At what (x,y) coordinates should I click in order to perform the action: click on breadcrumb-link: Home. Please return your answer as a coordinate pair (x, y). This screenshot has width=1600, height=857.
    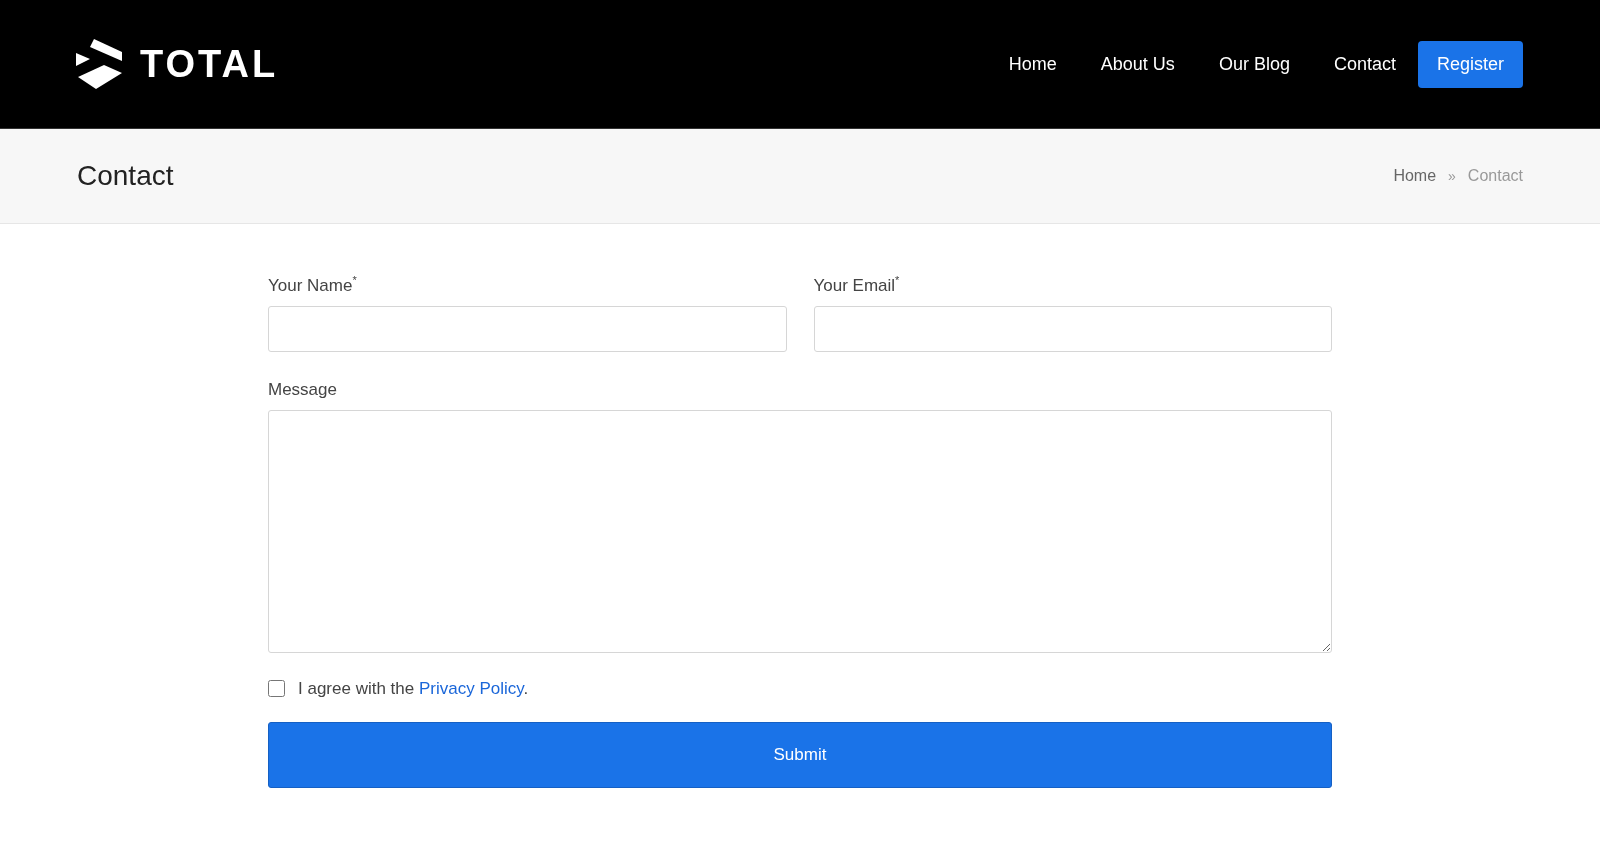
    Looking at the image, I should click on (1415, 176).